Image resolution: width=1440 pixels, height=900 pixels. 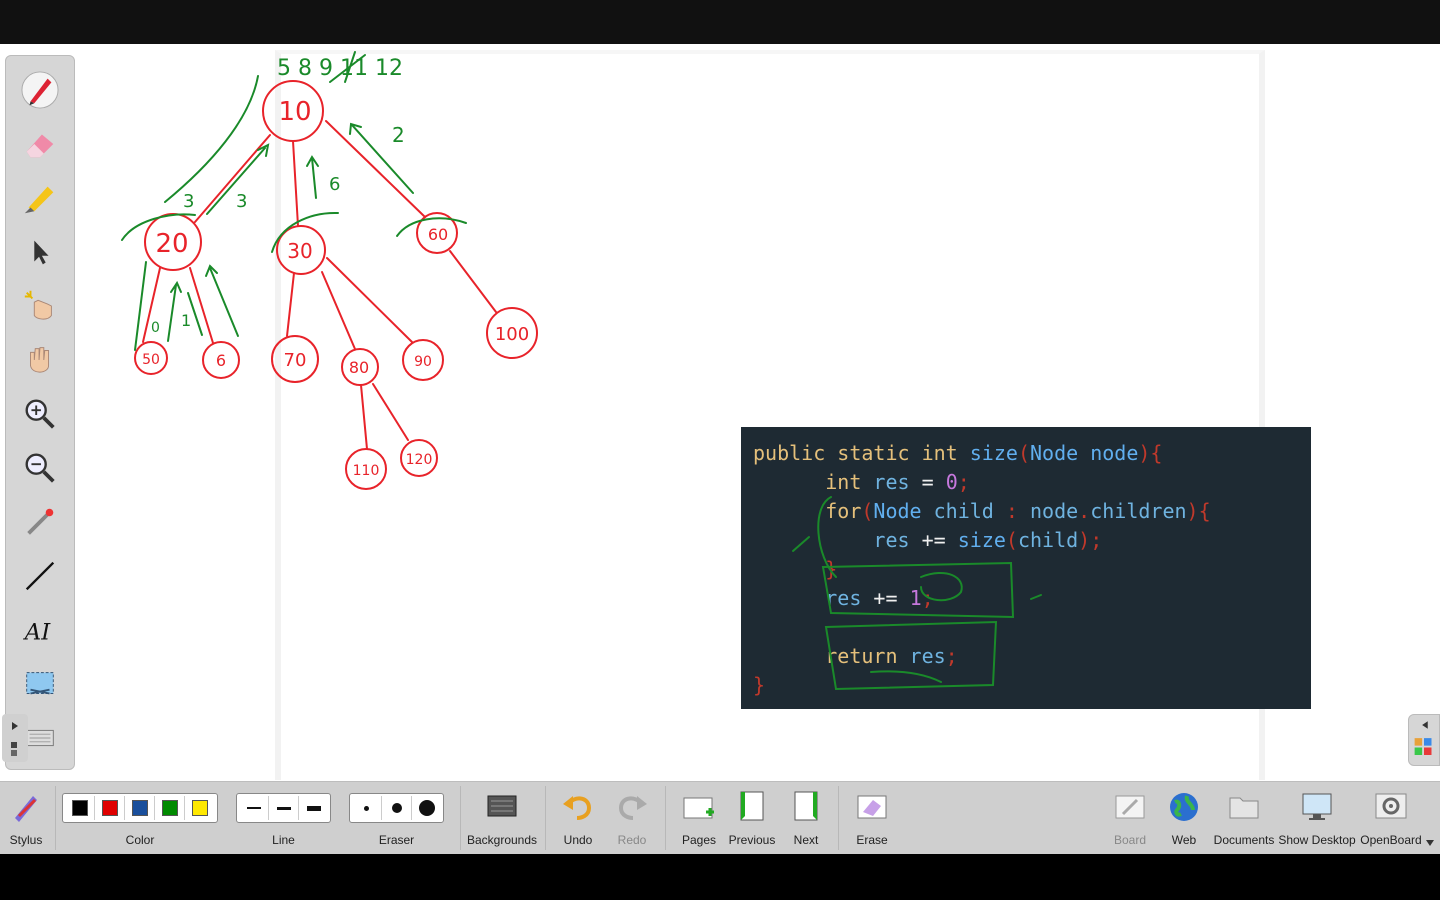 What do you see at coordinates (423, 362) in the screenshot?
I see `label-90: 90` at bounding box center [423, 362].